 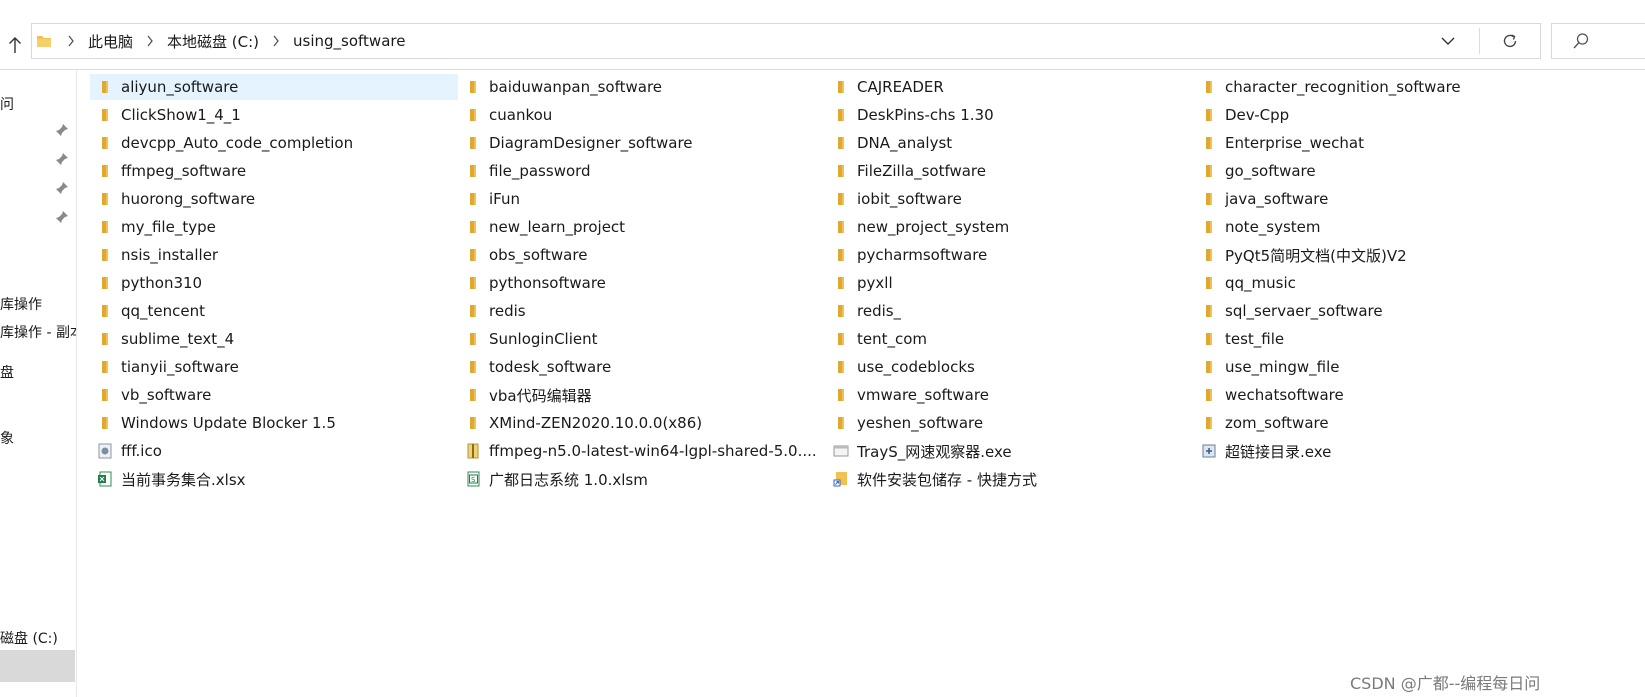 I want to click on file-item: 当前事务集合.xlsx, so click(x=274, y=479).